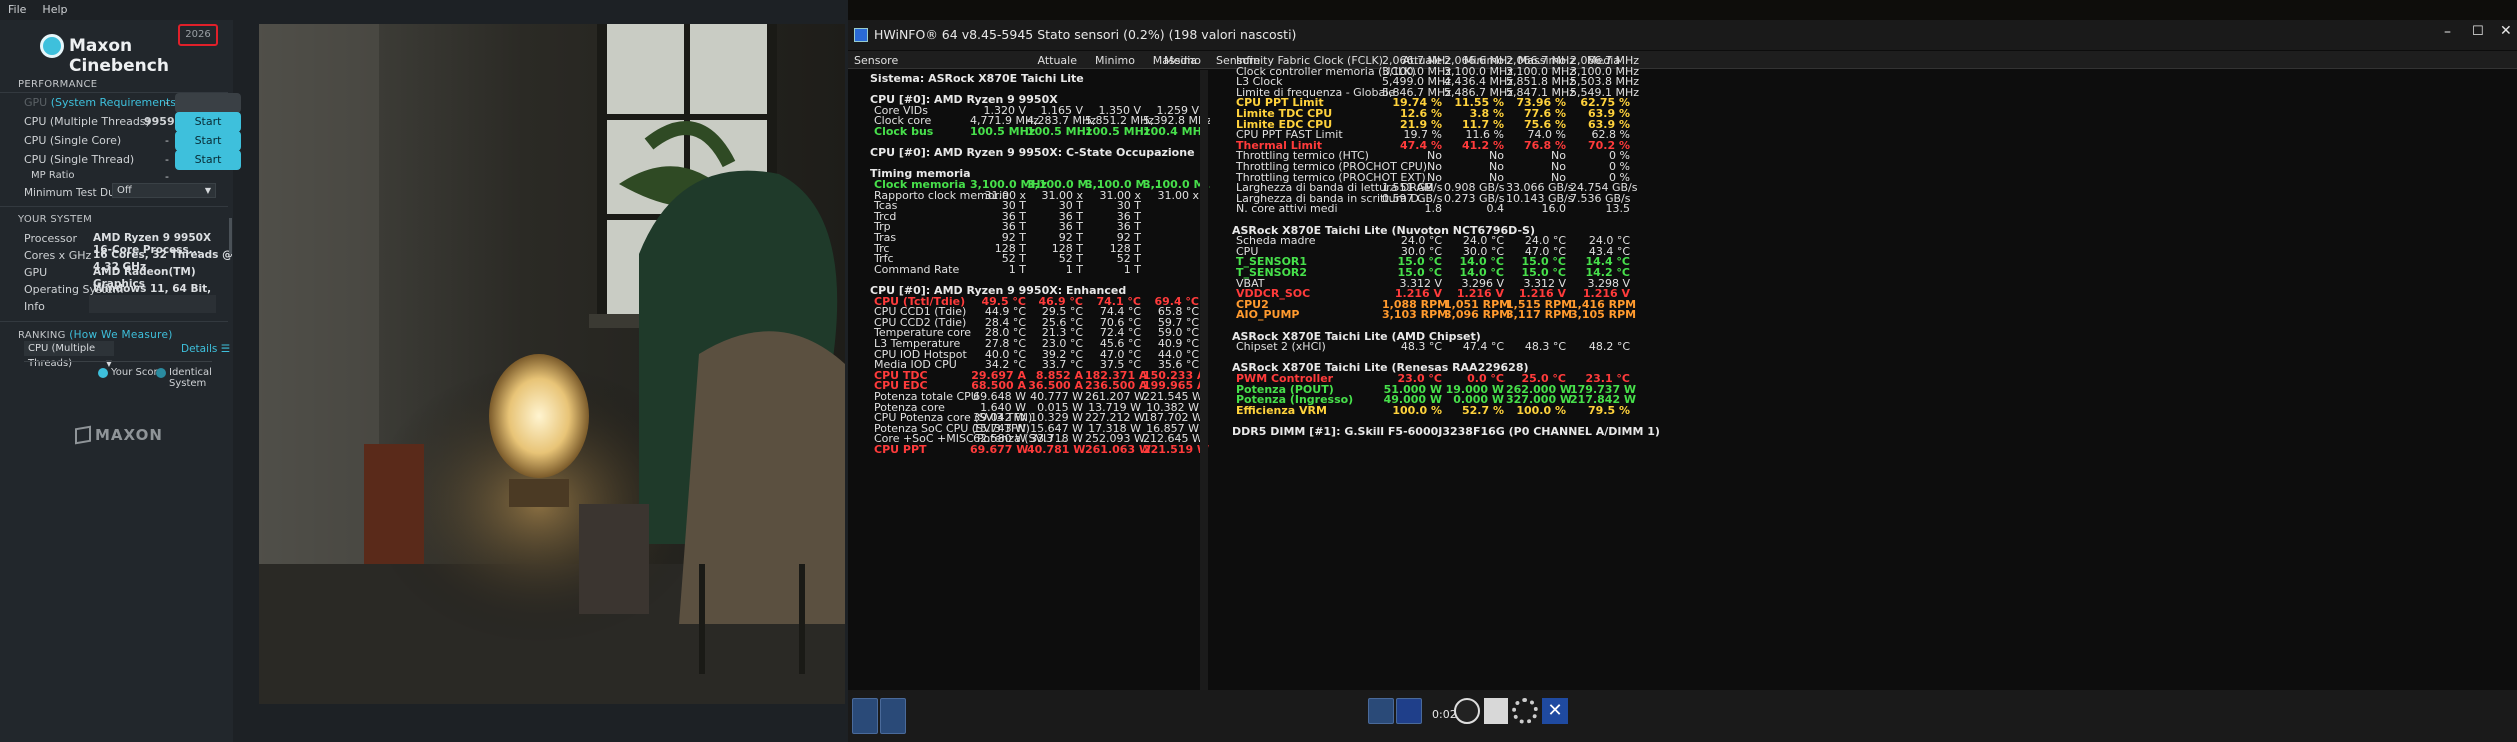 This screenshot has width=2517, height=742. What do you see at coordinates (58, 84) in the screenshot?
I see `performance-title: PERFORMANCE` at bounding box center [58, 84].